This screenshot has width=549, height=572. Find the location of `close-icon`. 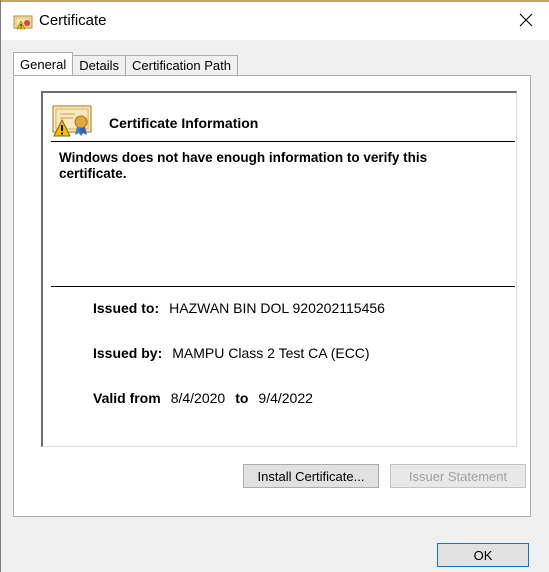

close-icon is located at coordinates (526, 21).